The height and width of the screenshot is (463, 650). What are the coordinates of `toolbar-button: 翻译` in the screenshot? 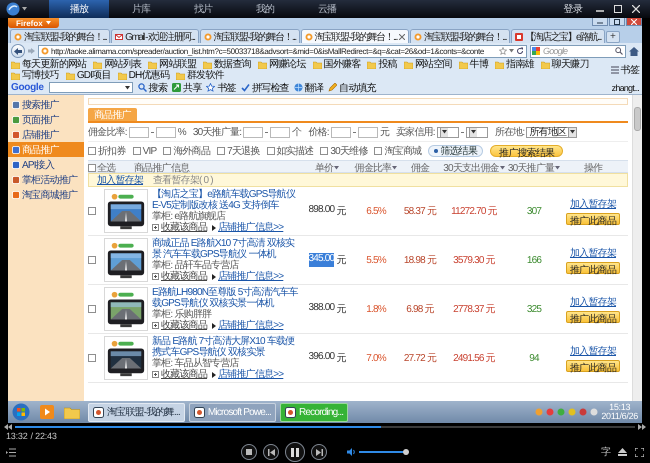 It's located at (309, 87).